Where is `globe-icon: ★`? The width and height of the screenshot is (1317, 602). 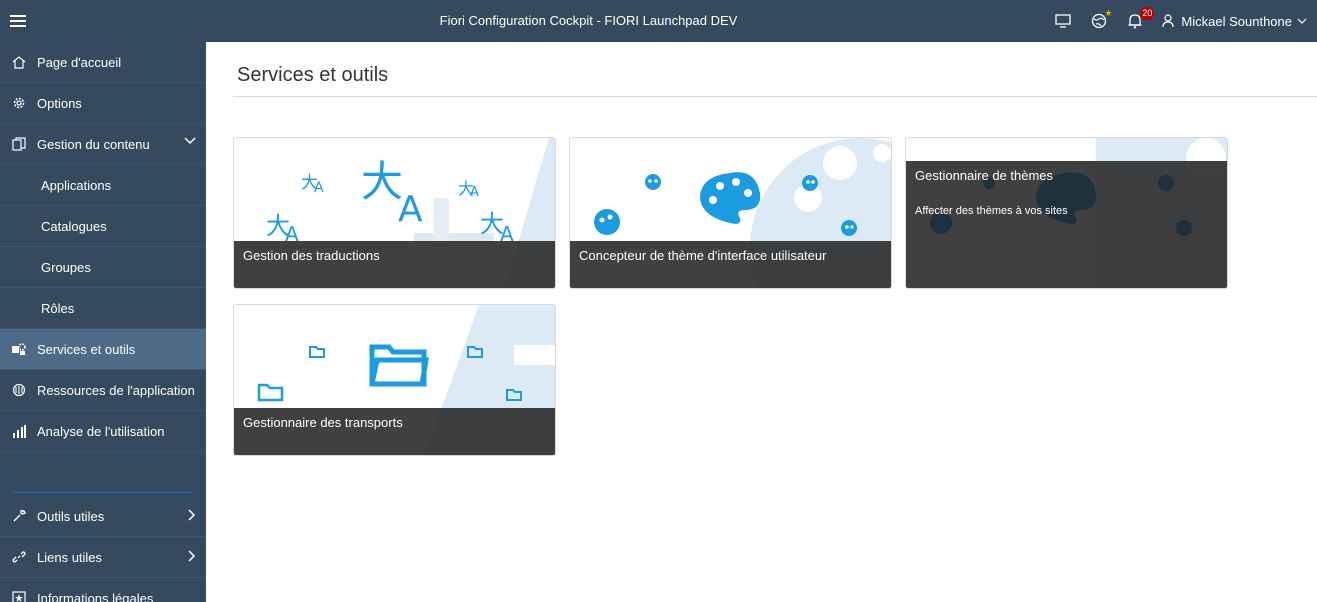 globe-icon: ★ is located at coordinates (1099, 21).